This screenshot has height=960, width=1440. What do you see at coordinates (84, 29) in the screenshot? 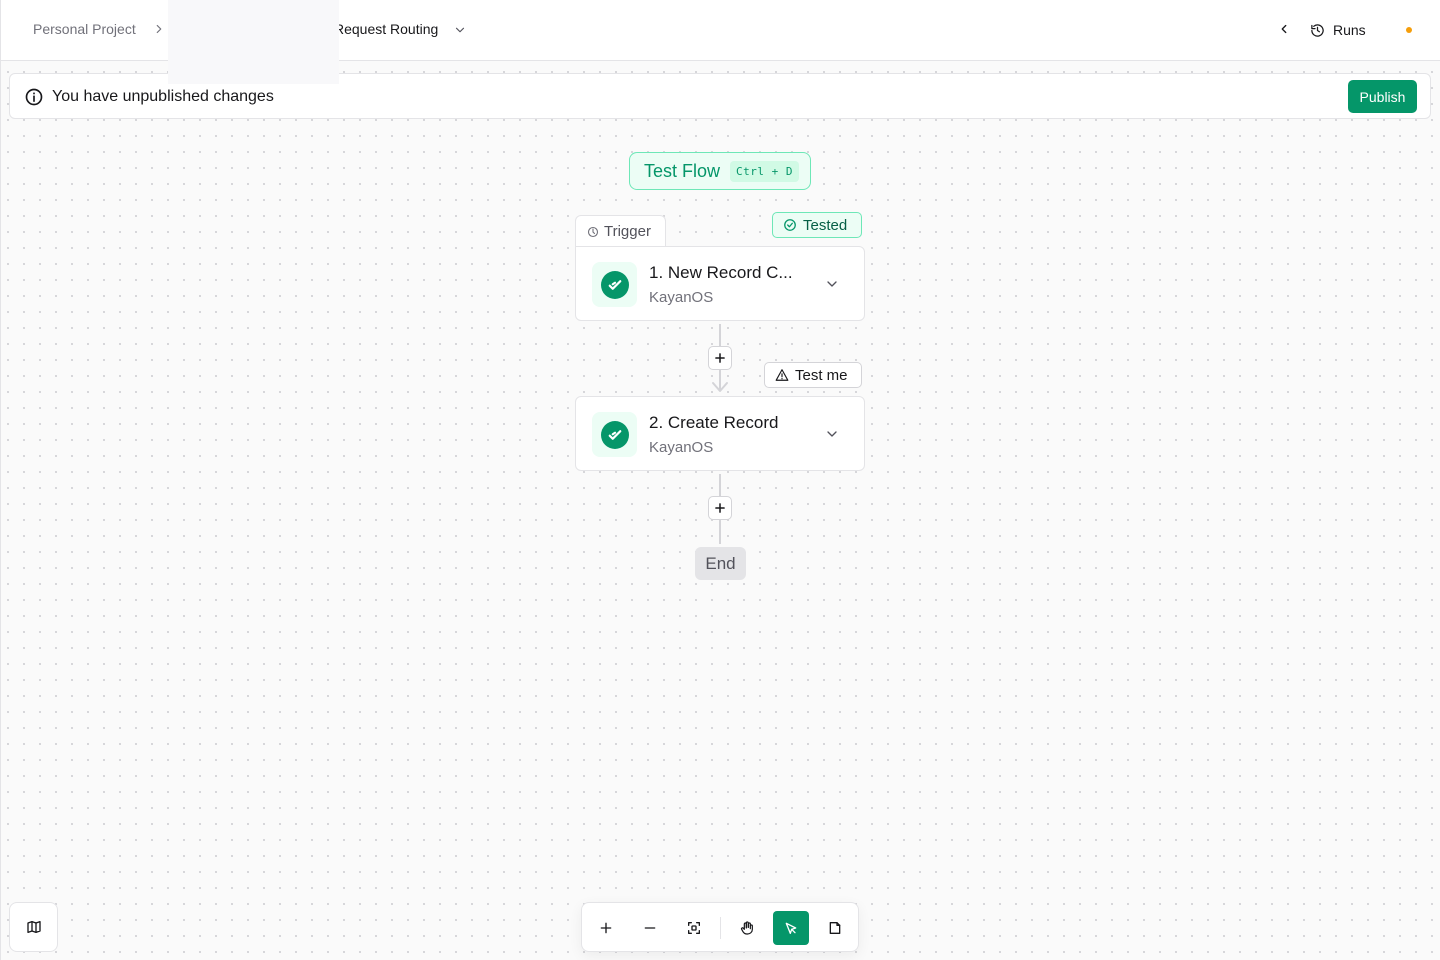
I see `breadcrumb-project: Personal Project` at bounding box center [84, 29].